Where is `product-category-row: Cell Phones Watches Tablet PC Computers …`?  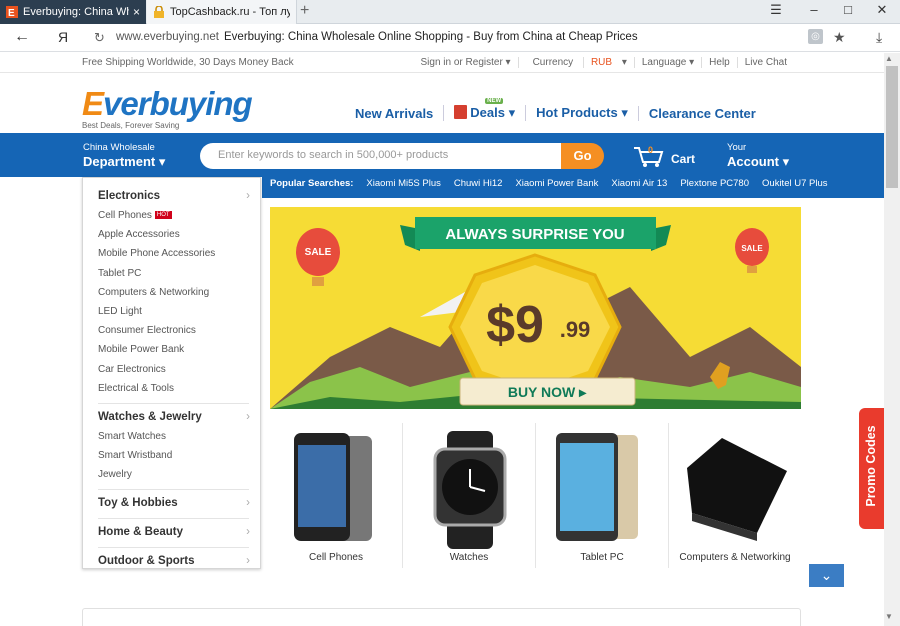 product-category-row: Cell Phones Watches Tablet PC Computers … is located at coordinates (535, 495).